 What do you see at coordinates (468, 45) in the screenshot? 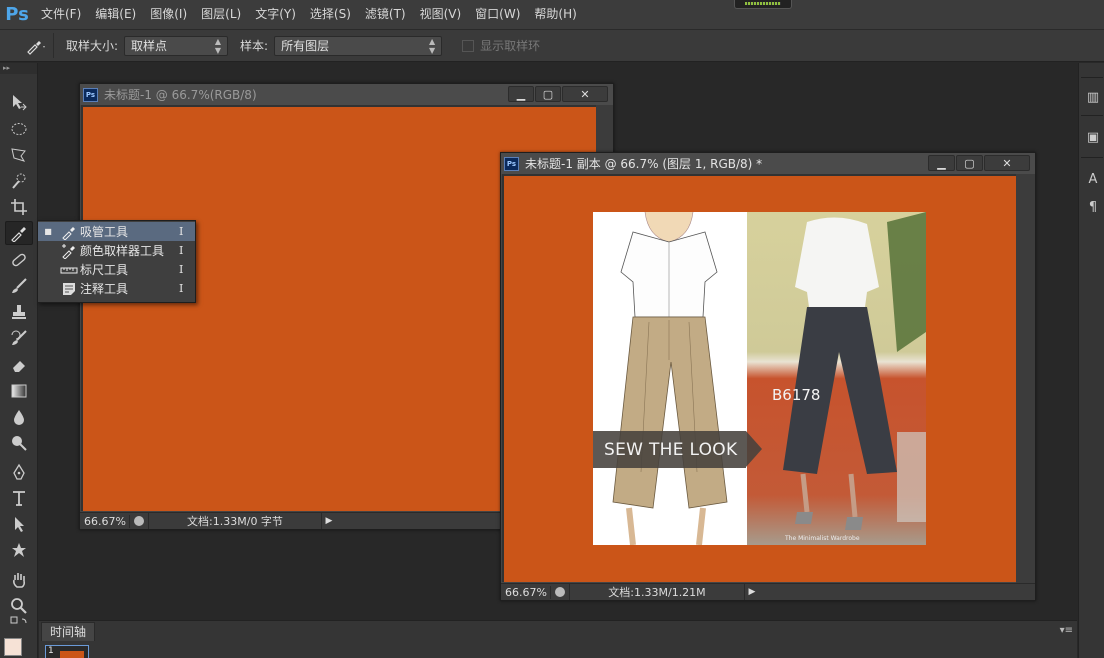
I see `checkbox-box` at bounding box center [468, 45].